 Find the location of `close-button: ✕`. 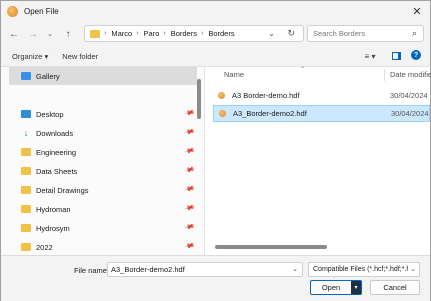

close-button: ✕ is located at coordinates (417, 11).